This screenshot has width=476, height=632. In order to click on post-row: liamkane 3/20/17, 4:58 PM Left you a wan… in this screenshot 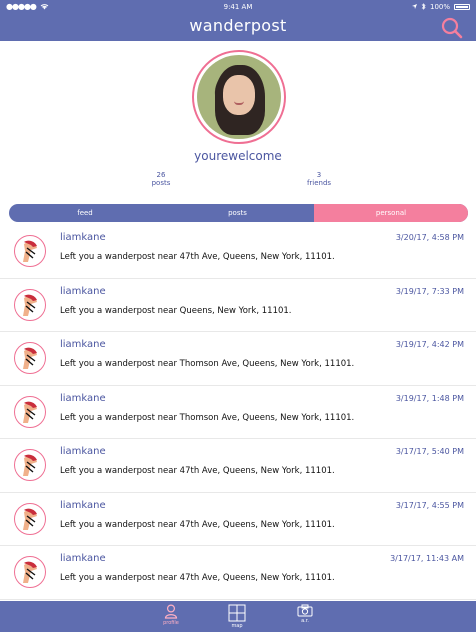, I will do `click(238, 252)`.